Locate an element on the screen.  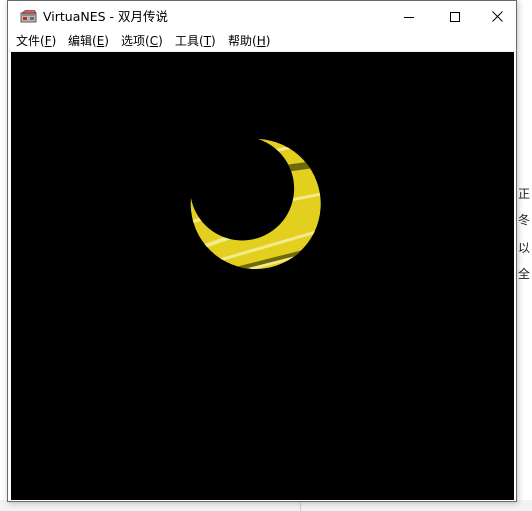
menu-tools: 工具(T) is located at coordinates (195, 41).